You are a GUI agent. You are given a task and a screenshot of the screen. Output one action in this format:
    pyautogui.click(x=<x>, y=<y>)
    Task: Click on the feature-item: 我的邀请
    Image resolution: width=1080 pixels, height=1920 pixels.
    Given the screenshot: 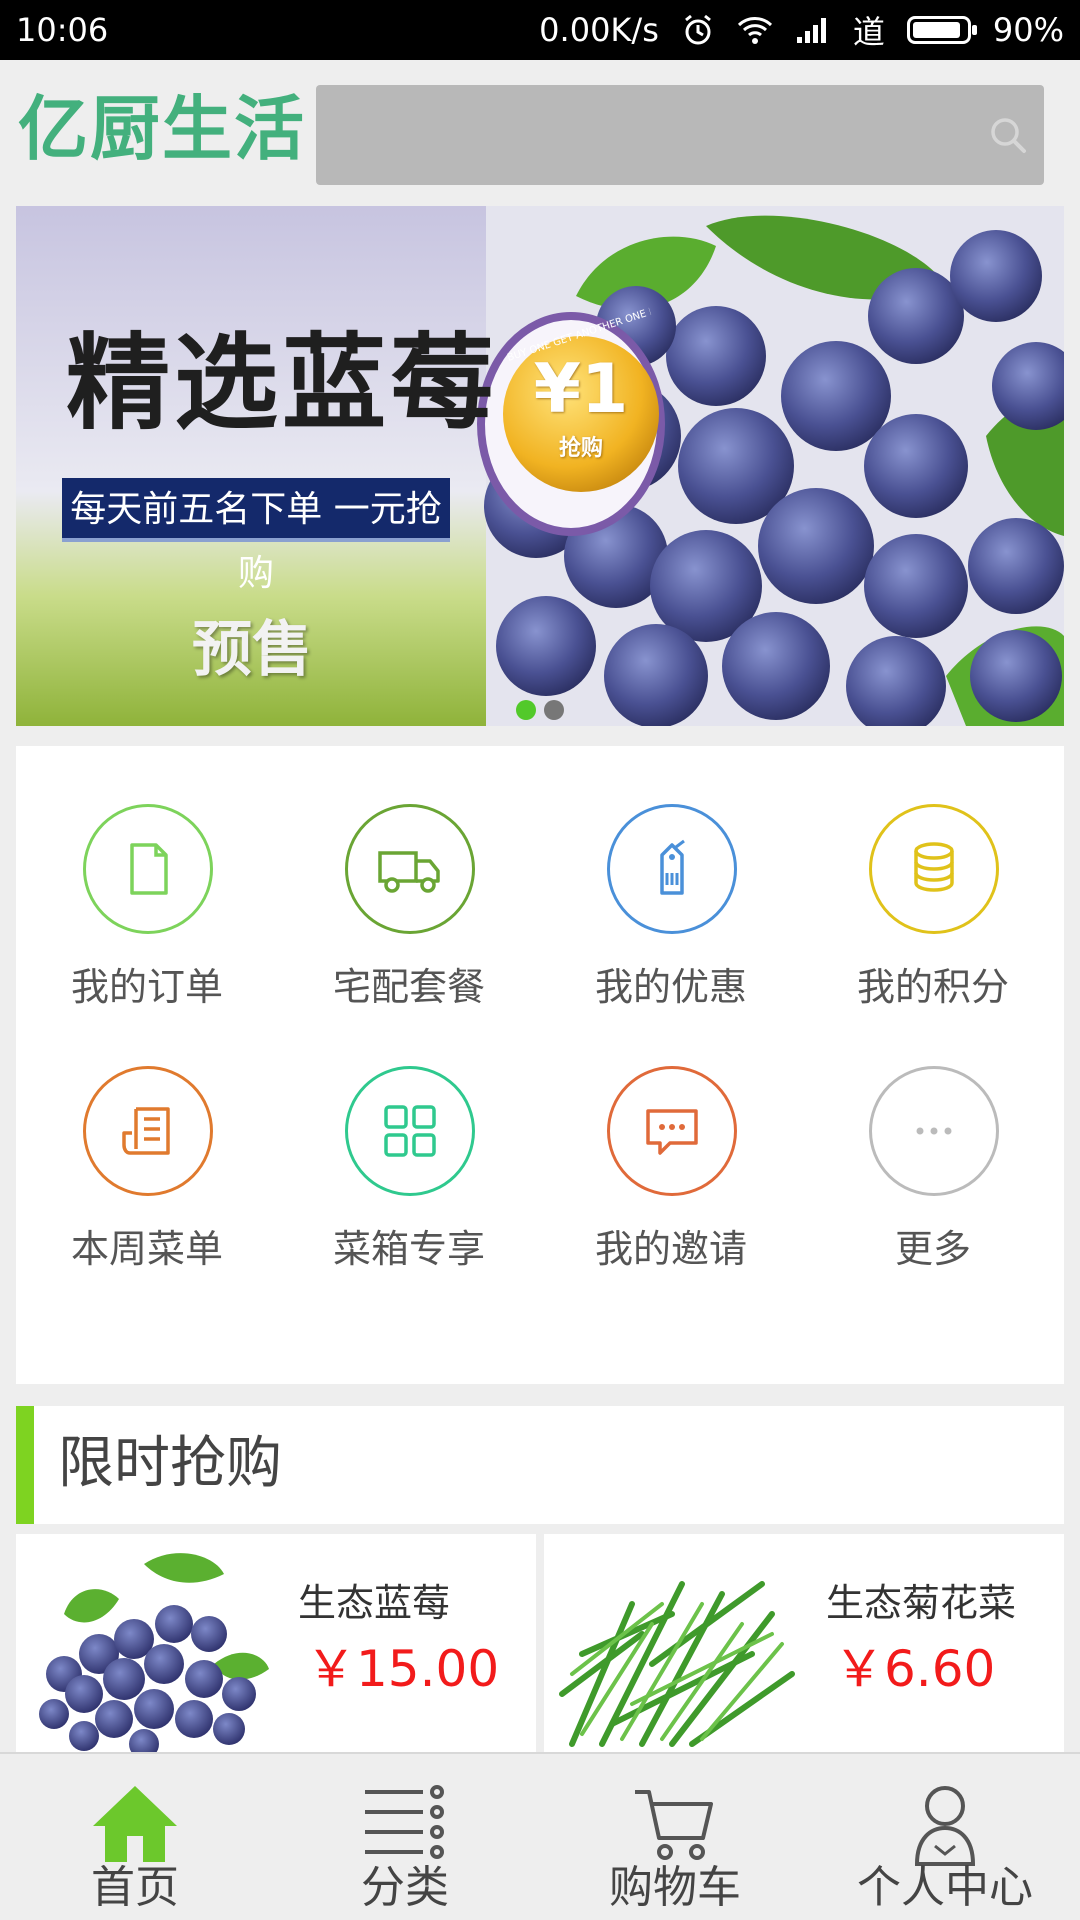 What is the action you would take?
    pyautogui.click(x=671, y=1138)
    